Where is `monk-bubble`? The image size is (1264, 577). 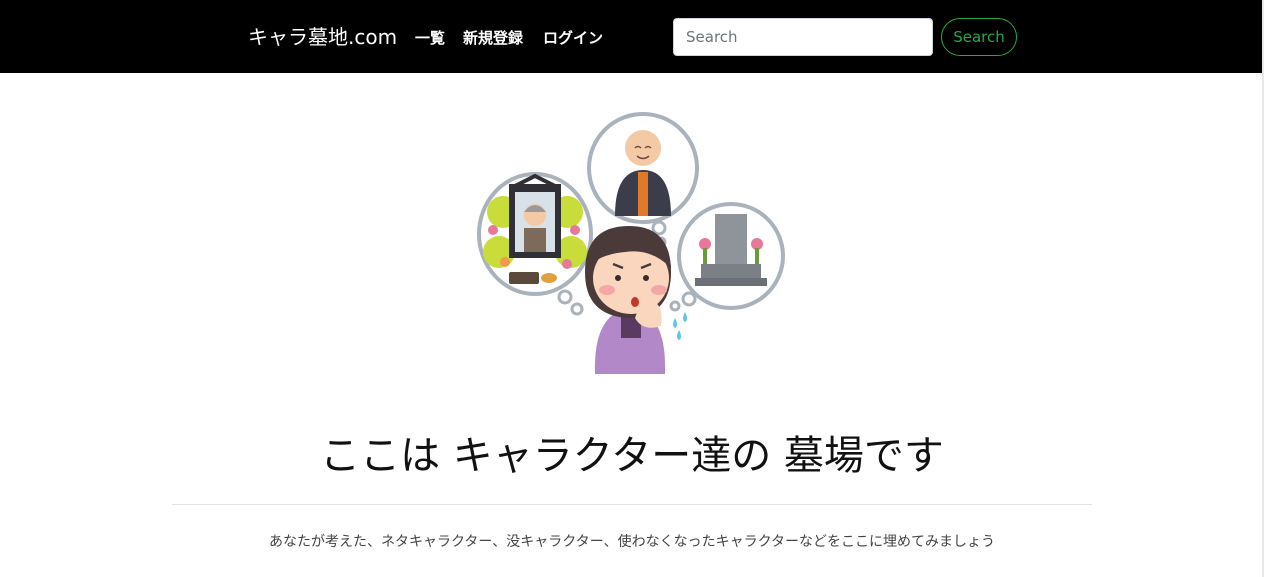
monk-bubble is located at coordinates (643, 168).